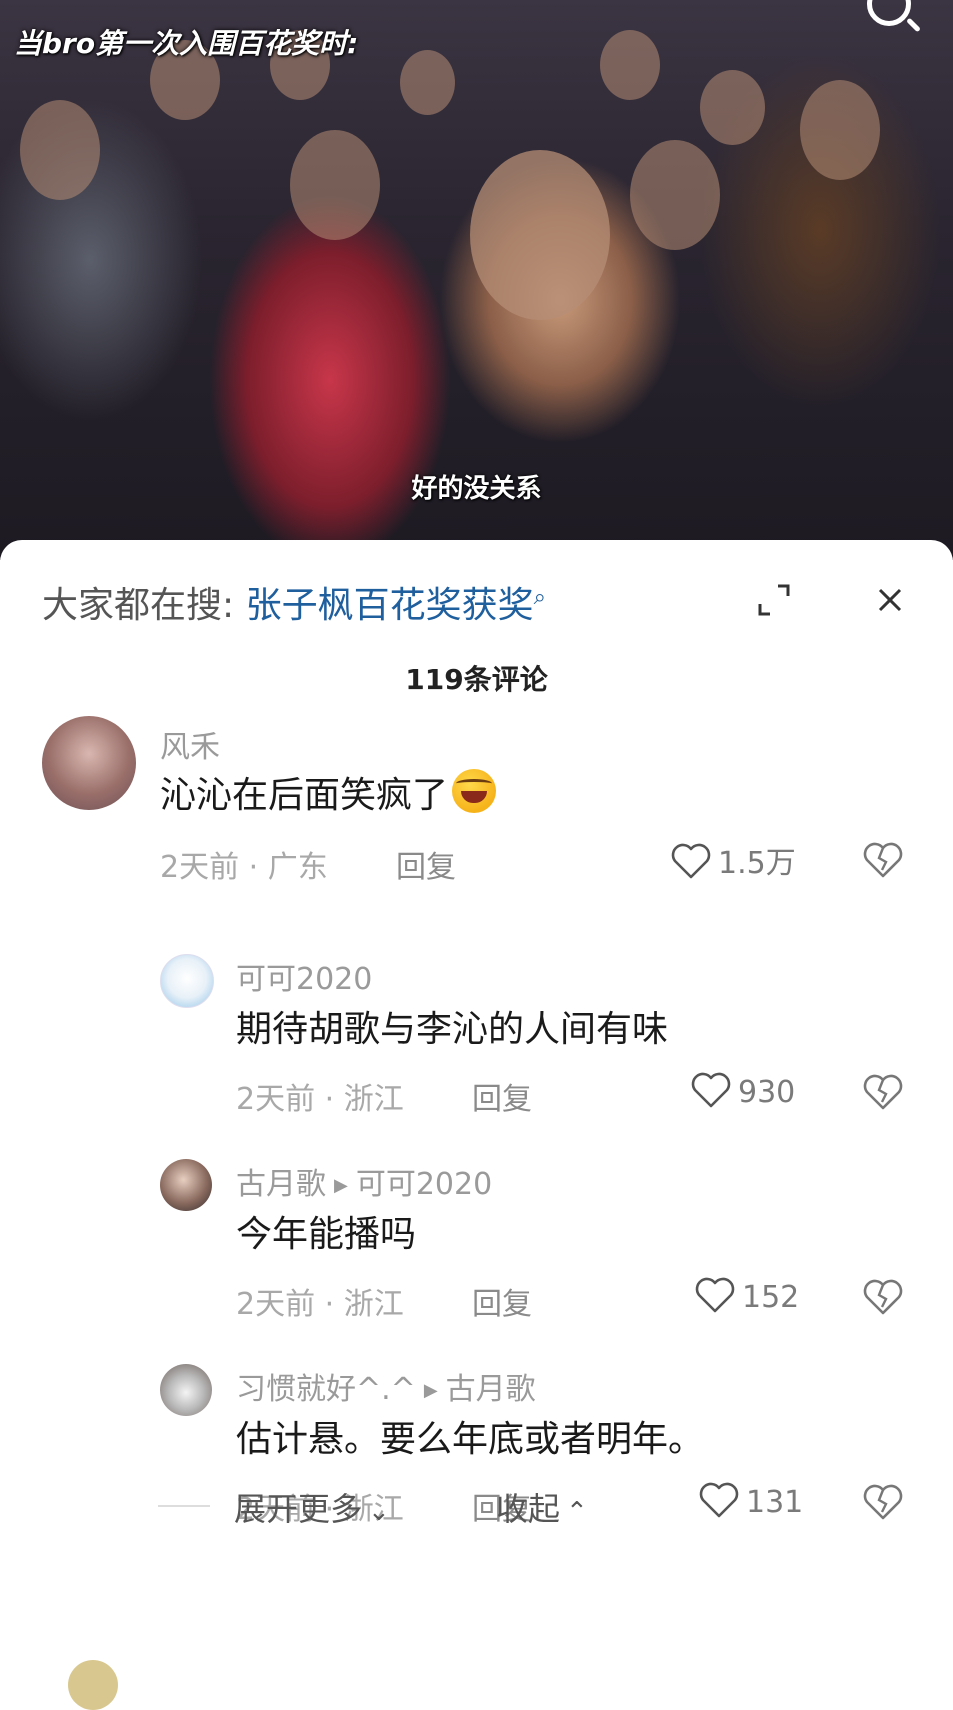 The width and height of the screenshot is (953, 1710). Describe the element at coordinates (186, 43) in the screenshot. I see `video-caption: 当bro第一次入围百花奖时:` at that location.